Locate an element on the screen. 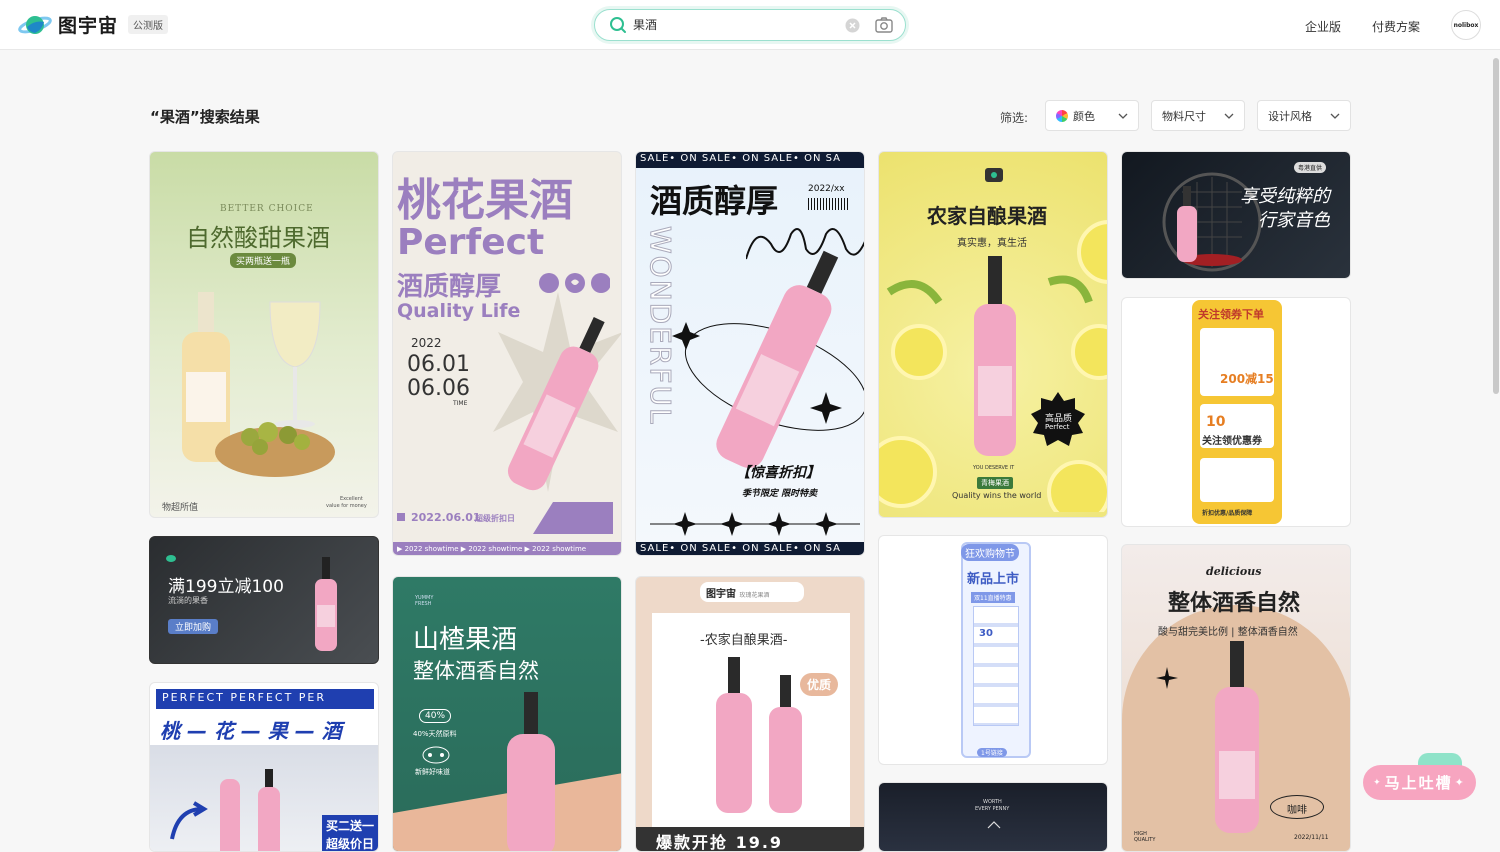 The height and width of the screenshot is (852, 1500). coupon-amount: 200减15 is located at coordinates (1247, 379).